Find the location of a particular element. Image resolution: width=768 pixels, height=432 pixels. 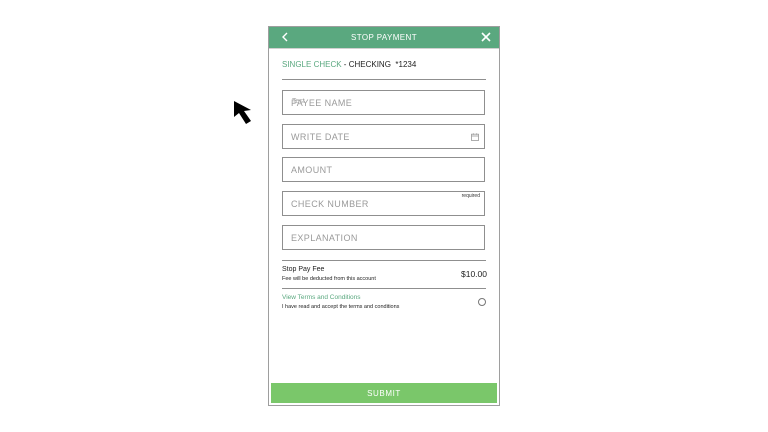

explanation-field: EXPLANATION is located at coordinates (383, 237).